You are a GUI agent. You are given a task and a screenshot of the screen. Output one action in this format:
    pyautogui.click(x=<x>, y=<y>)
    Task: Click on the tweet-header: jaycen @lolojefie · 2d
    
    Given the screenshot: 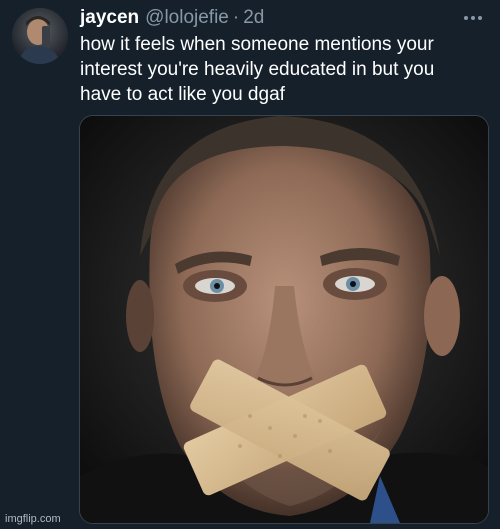 What is the action you would take?
    pyautogui.click(x=172, y=18)
    